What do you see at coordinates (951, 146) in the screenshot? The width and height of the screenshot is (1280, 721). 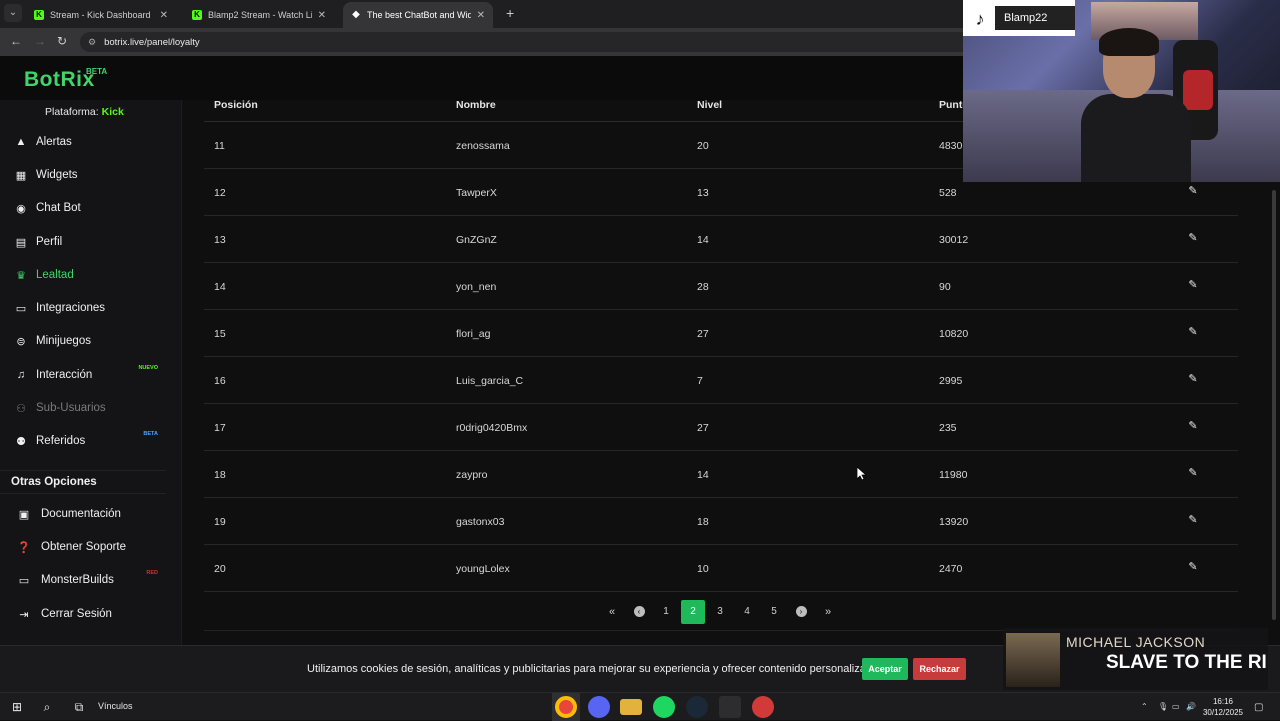 I see `row-points: 4830` at bounding box center [951, 146].